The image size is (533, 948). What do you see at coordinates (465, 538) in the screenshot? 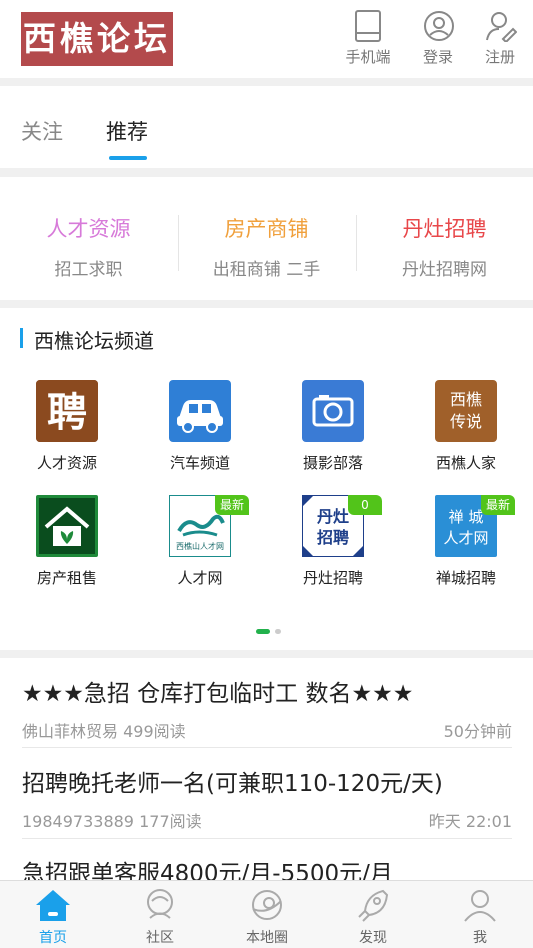
I see `svg-text: 人才网` at bounding box center [465, 538].